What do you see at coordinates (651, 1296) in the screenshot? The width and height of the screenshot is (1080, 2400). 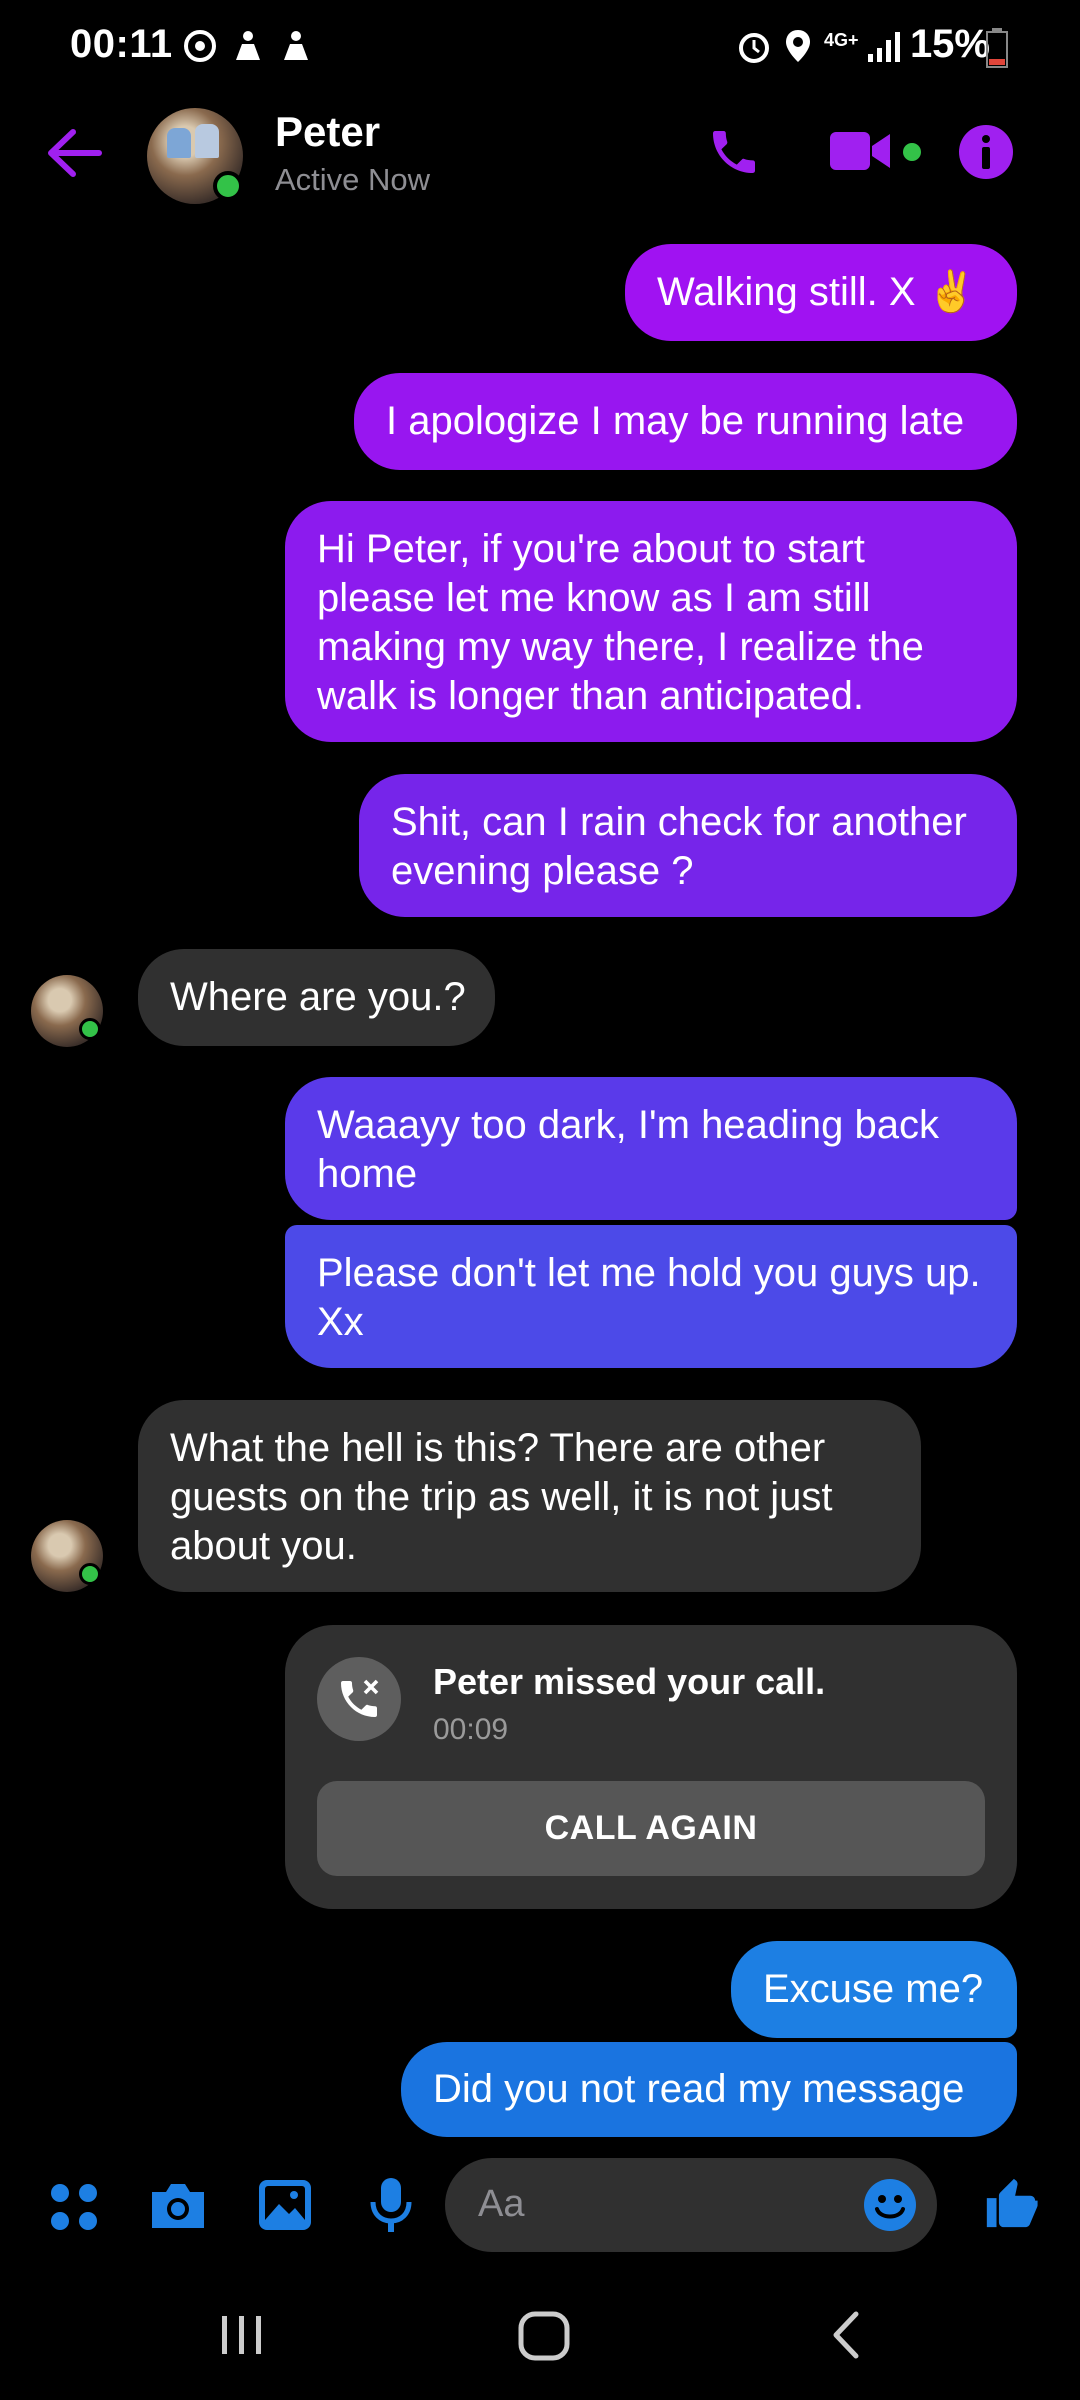 I see `message-bubble-outgoing: Please don't let me hold you guys up. Xx` at bounding box center [651, 1296].